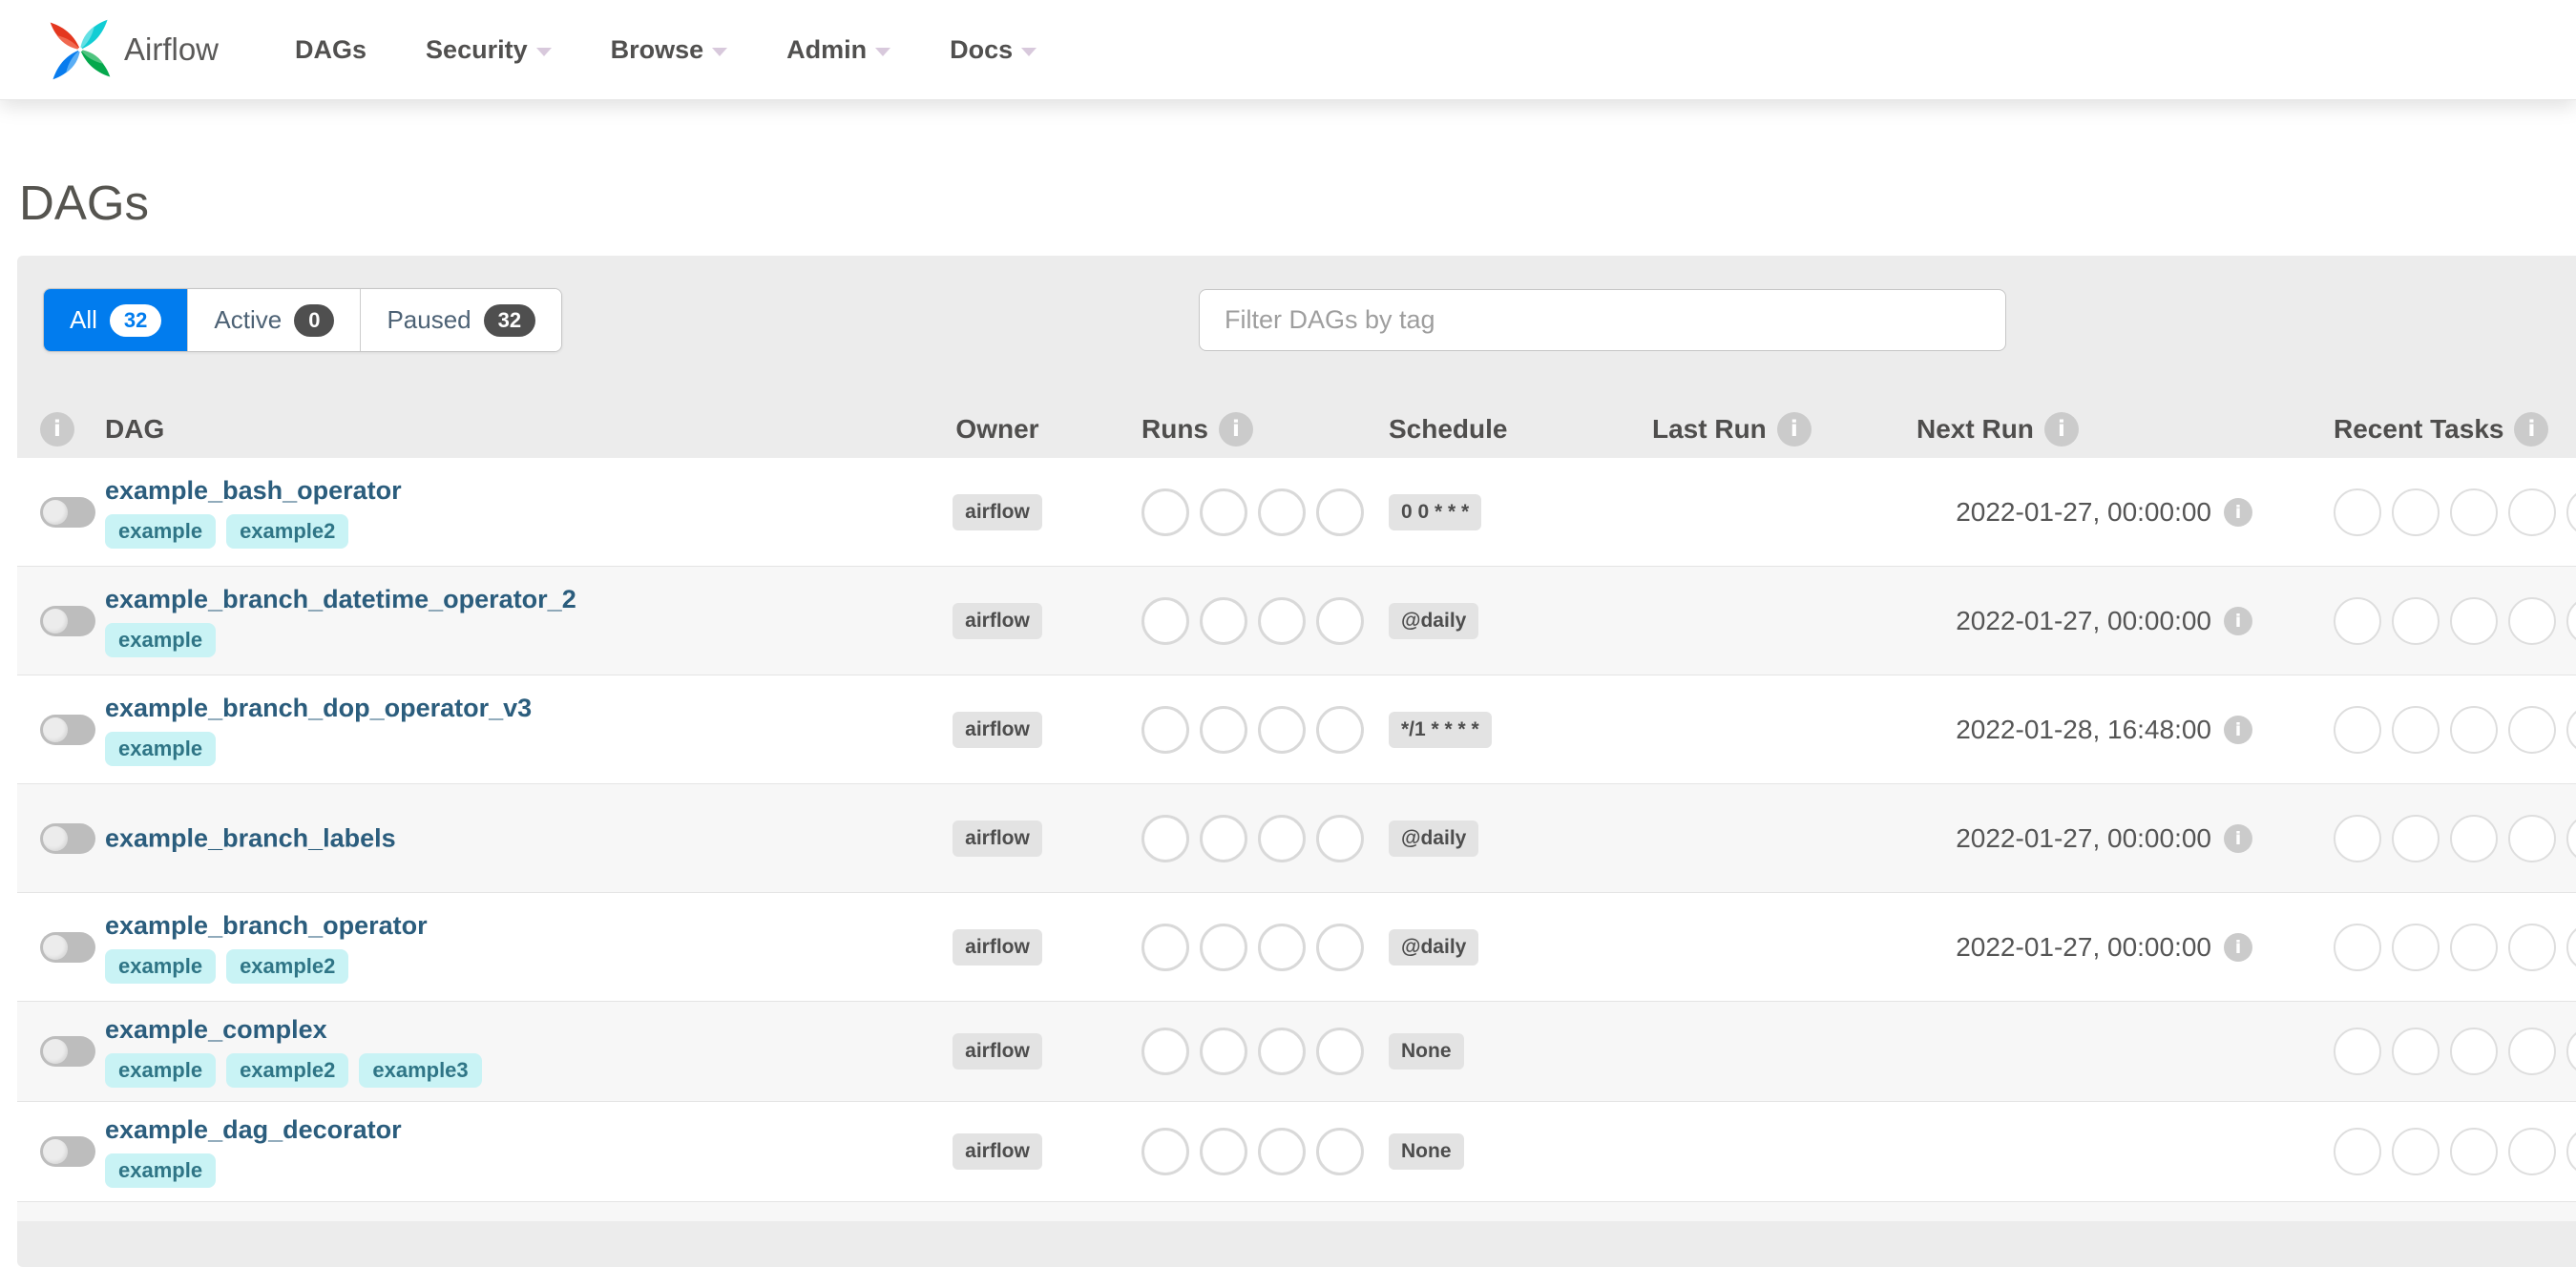 This screenshot has width=2576, height=1267. What do you see at coordinates (993, 50) in the screenshot?
I see `nav-link-docs: Docs` at bounding box center [993, 50].